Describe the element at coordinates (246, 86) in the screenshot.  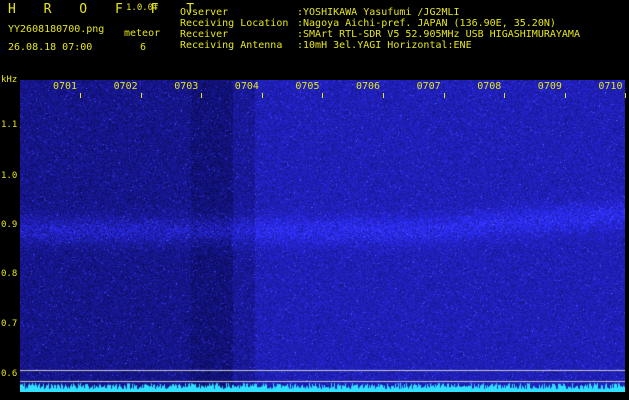
I see `x-tick-label: 0704` at that location.